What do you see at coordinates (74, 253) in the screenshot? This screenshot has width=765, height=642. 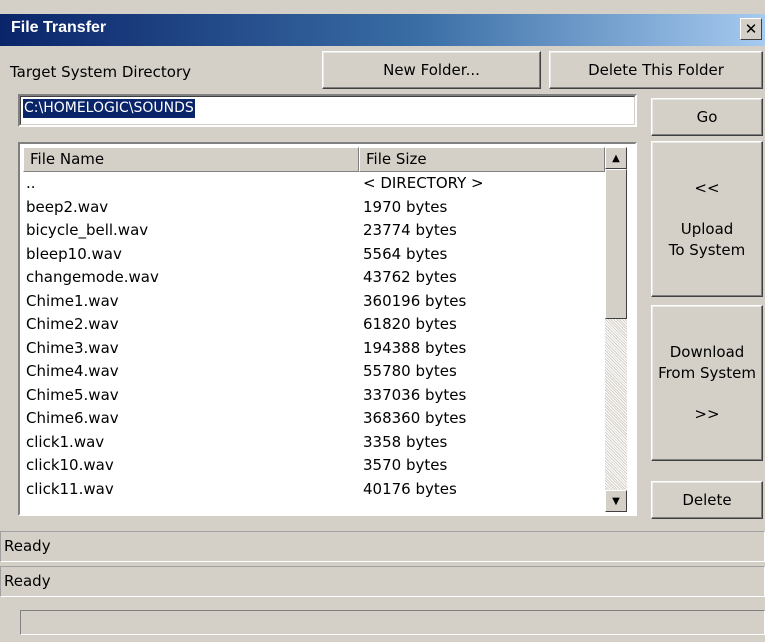 I see `file-name-cell: bleep10.wav` at bounding box center [74, 253].